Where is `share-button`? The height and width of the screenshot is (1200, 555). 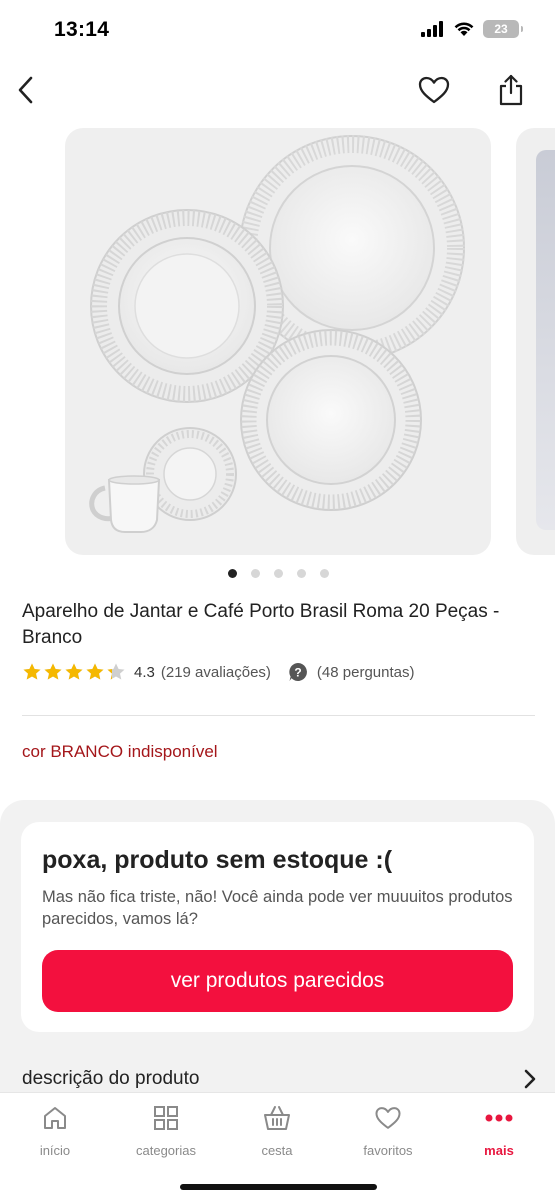 share-button is located at coordinates (511, 90).